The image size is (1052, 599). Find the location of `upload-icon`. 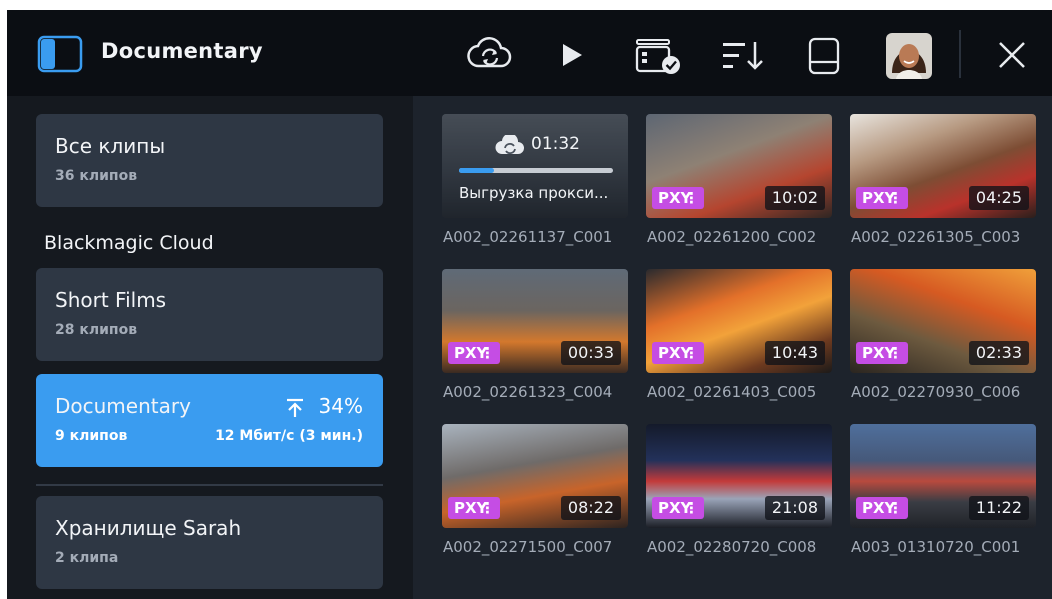

upload-icon is located at coordinates (295, 407).